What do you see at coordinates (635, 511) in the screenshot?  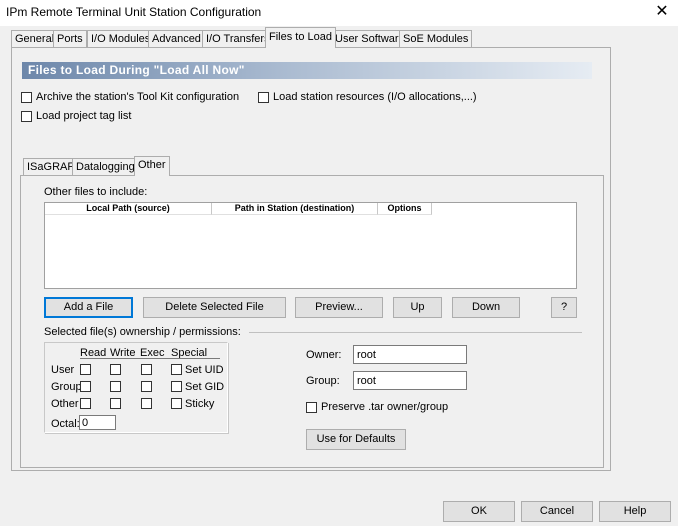 I see `help-button: Help` at bounding box center [635, 511].